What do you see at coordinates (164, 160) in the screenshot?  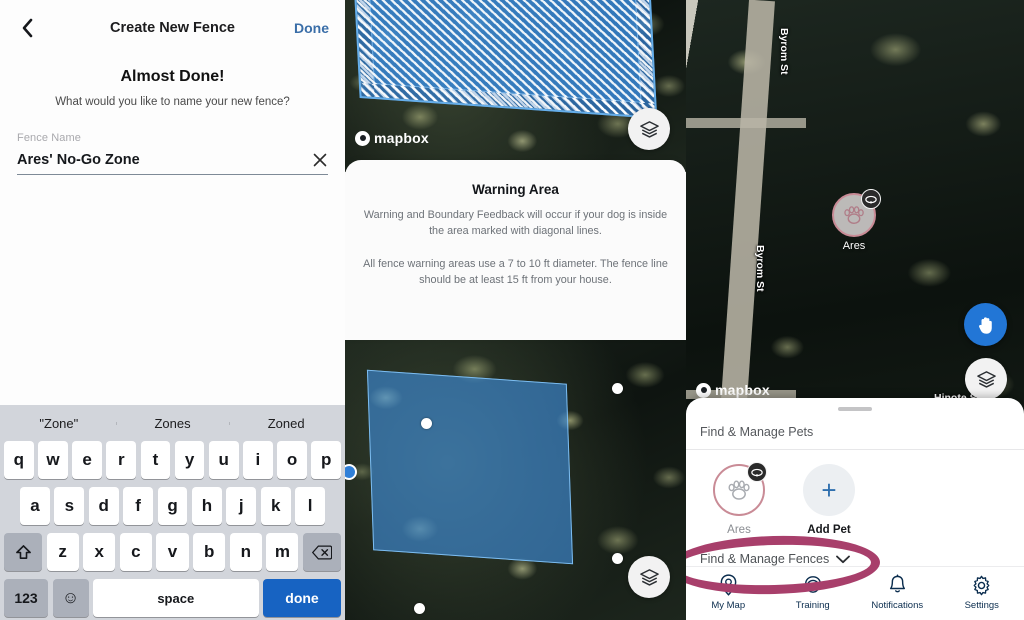 I see `fence-name-input: Ares' No-Go Zone` at bounding box center [164, 160].